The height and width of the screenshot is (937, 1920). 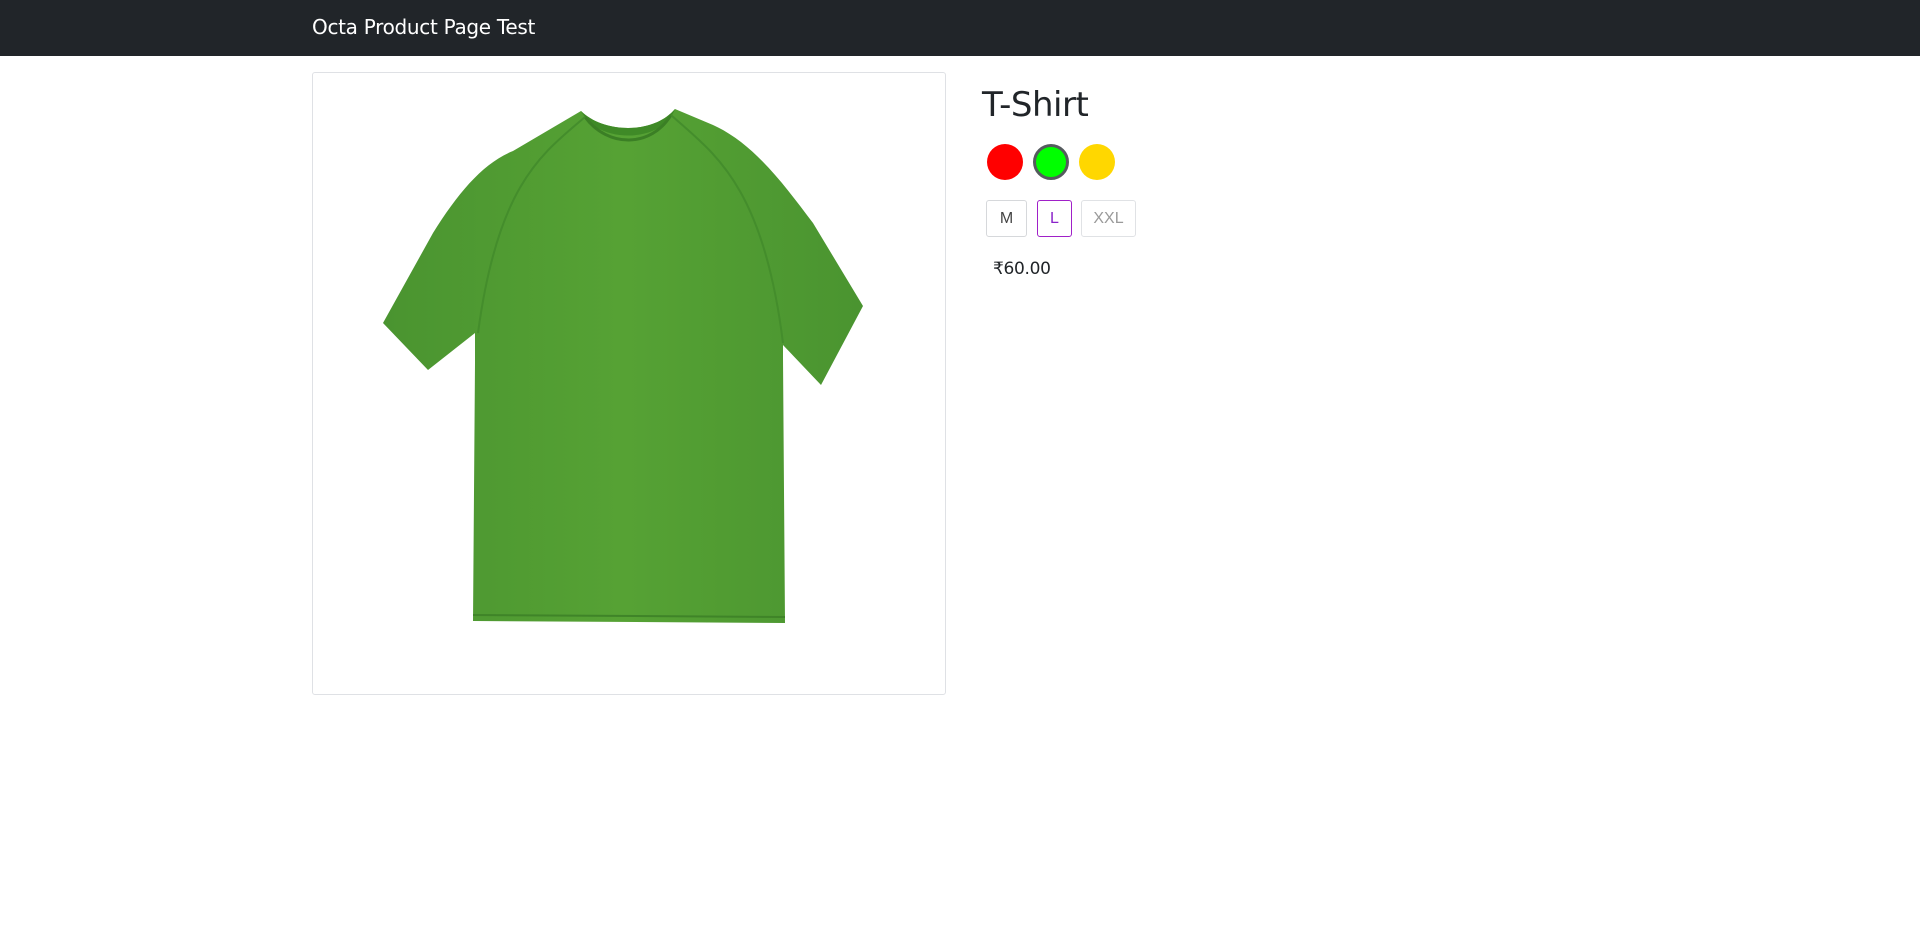 What do you see at coordinates (1005, 162) in the screenshot?
I see `color-swatch-red` at bounding box center [1005, 162].